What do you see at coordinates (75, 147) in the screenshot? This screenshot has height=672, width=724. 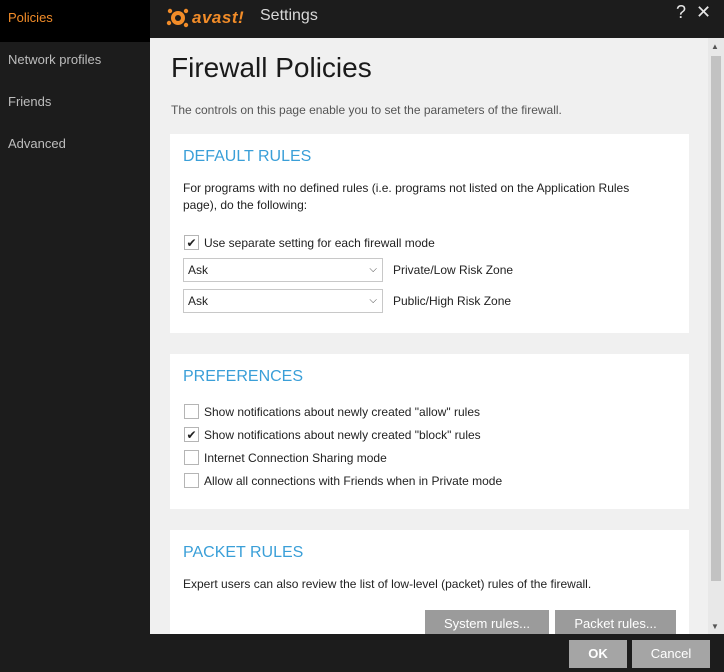 I see `sidebar-item-advanced: Advanced` at bounding box center [75, 147].